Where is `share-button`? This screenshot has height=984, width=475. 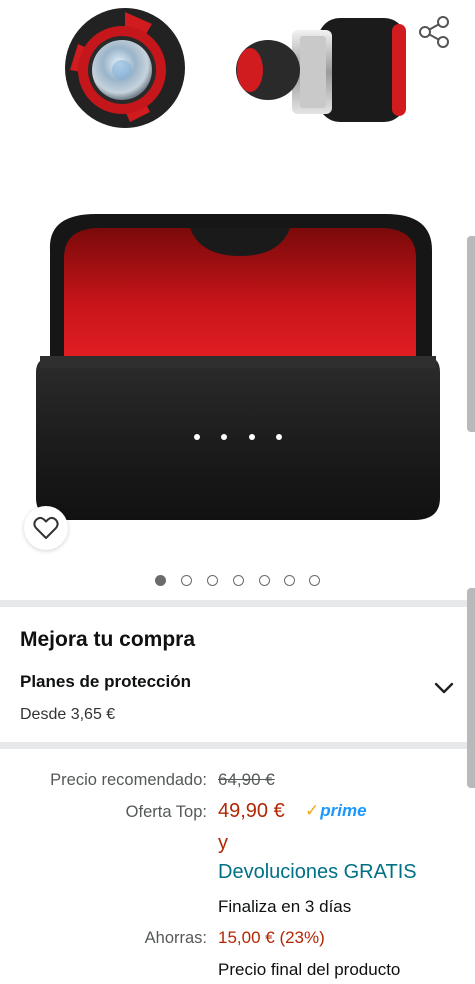
share-button is located at coordinates (434, 32).